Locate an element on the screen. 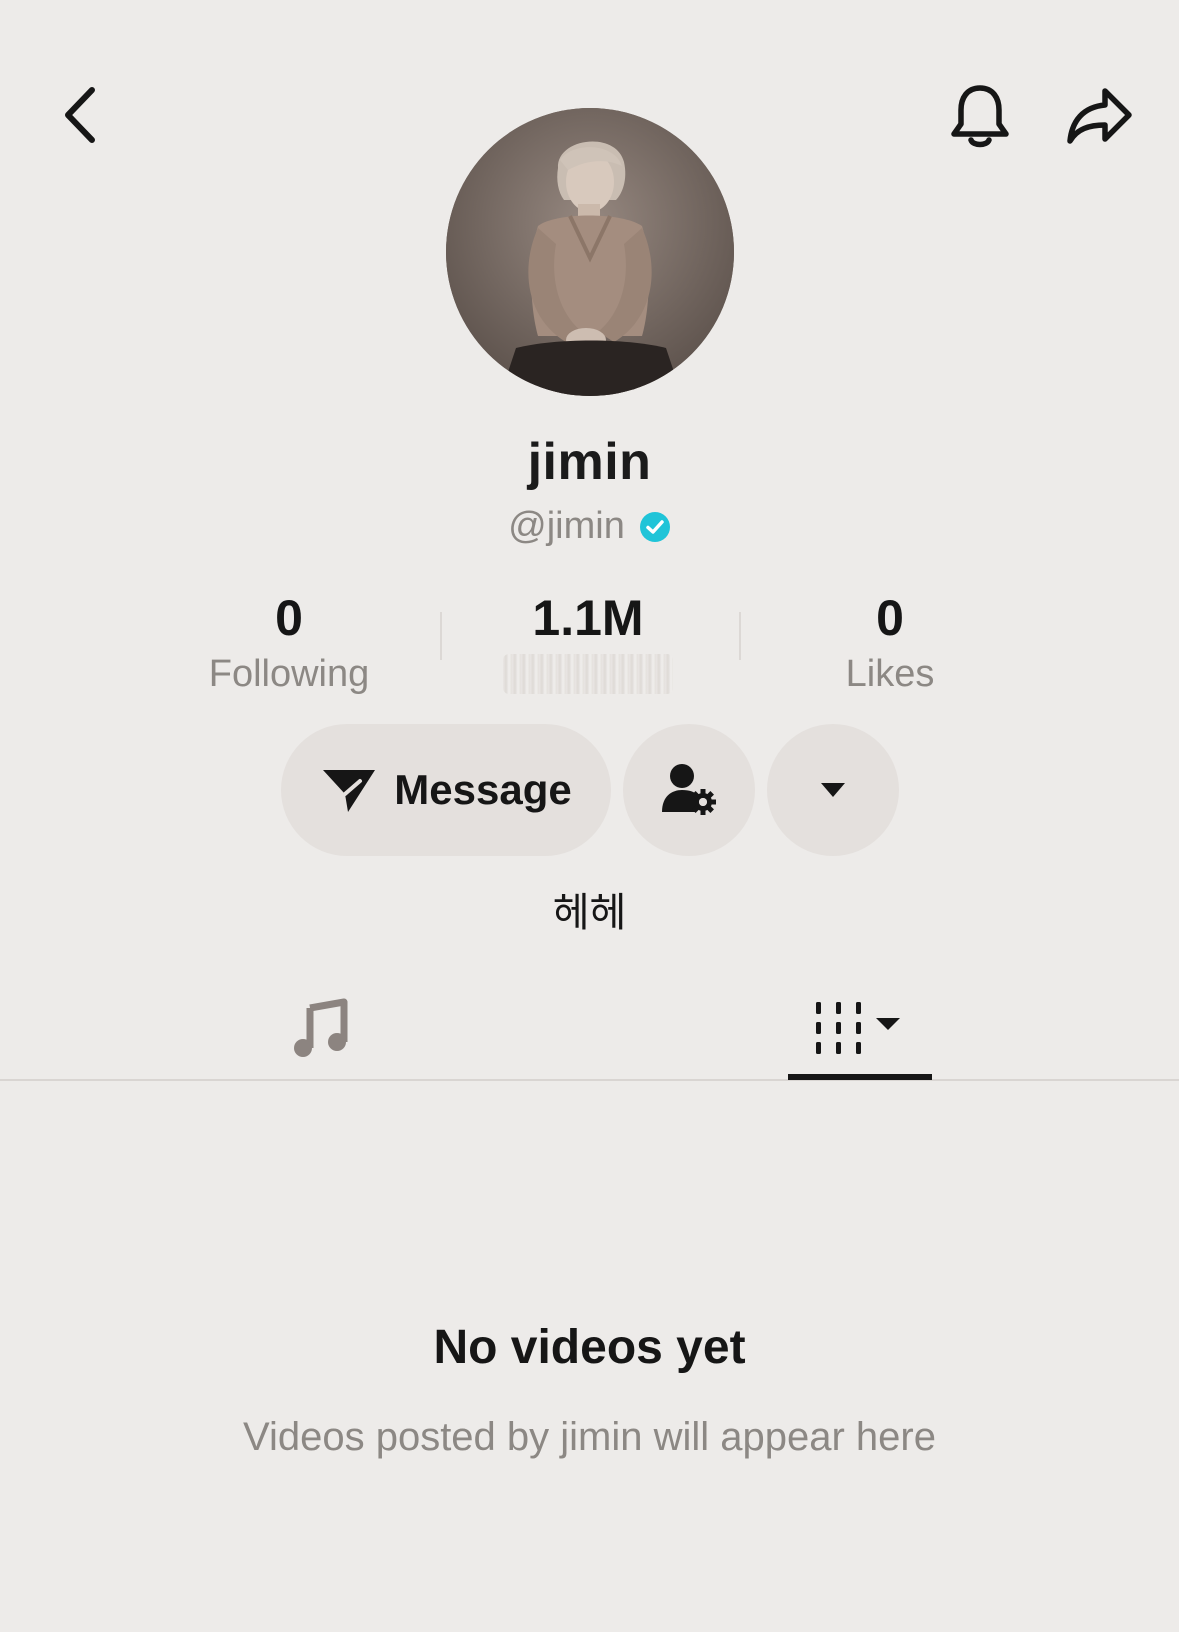  stat-followers: 1.1M is located at coordinates (588, 642).